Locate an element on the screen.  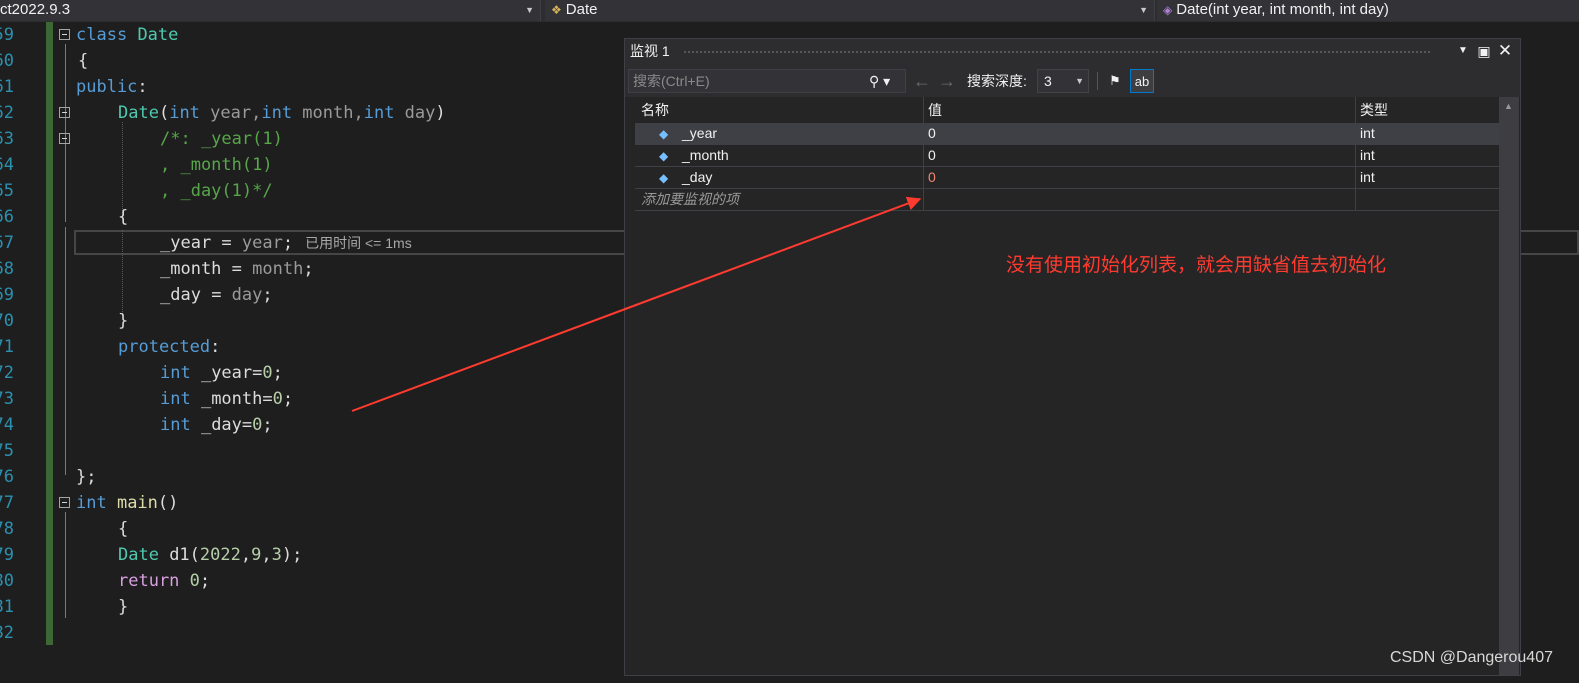
toolbar-divider is located at coordinates (1097, 81).